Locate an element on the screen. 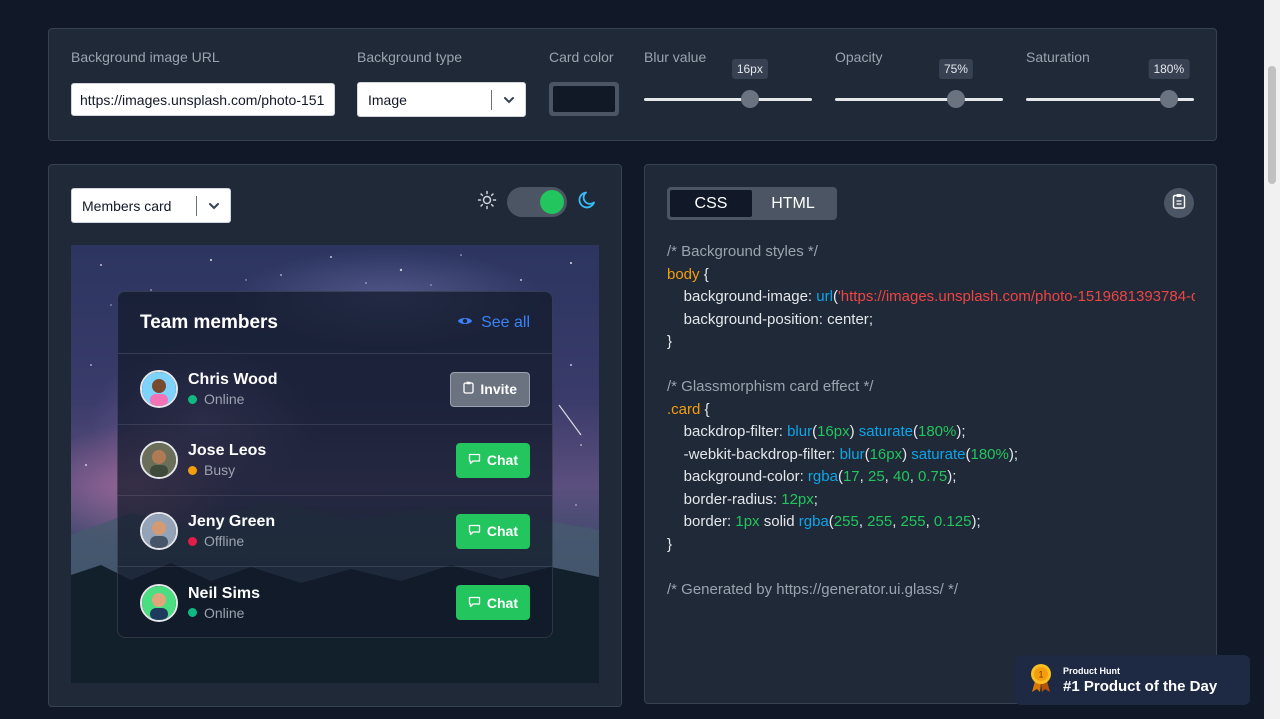 The height and width of the screenshot is (719, 1280). member-name: Jose Leos is located at coordinates (227, 450).